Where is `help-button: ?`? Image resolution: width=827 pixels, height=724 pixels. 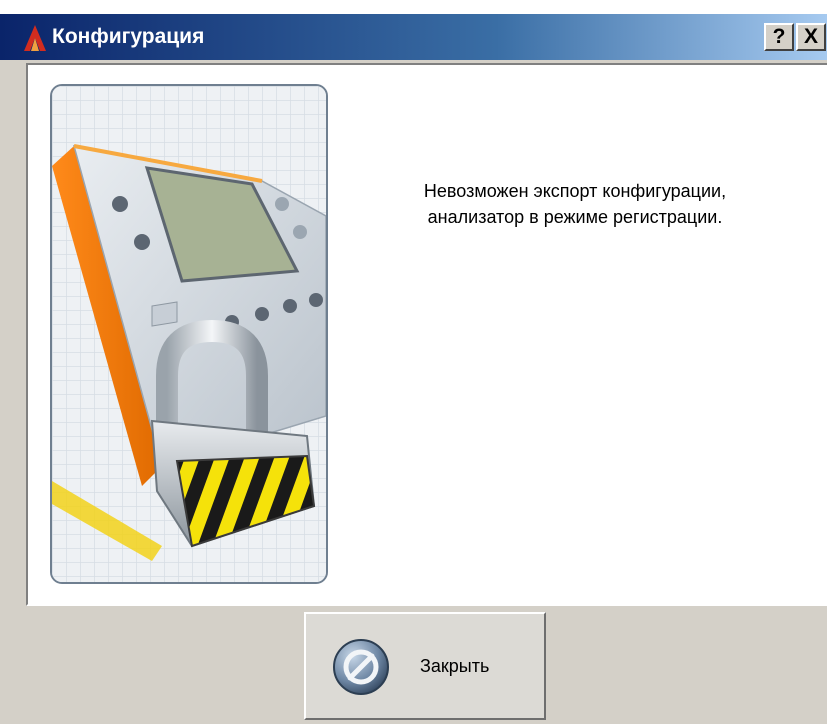
help-button: ? is located at coordinates (779, 37).